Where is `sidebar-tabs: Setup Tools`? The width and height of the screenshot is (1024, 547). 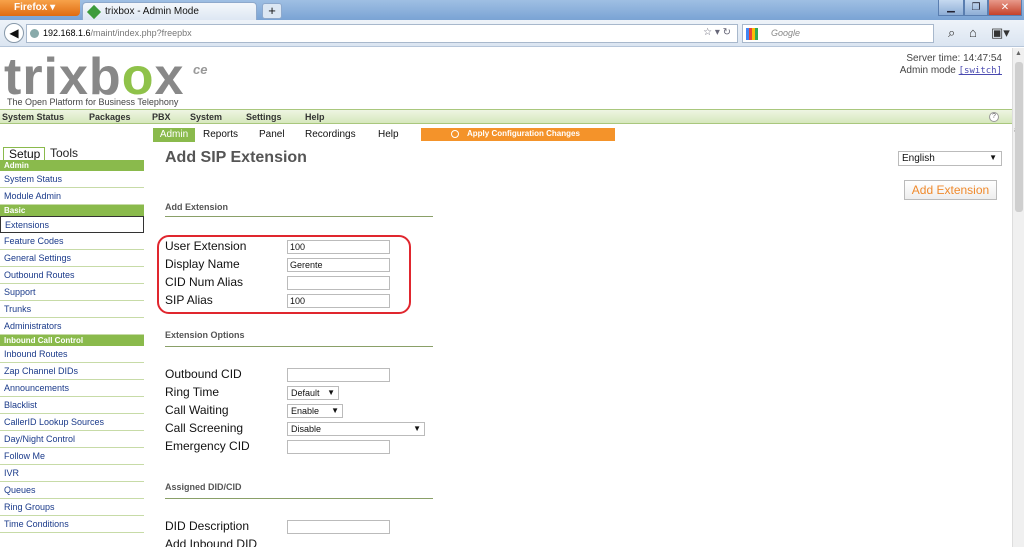 sidebar-tabs: Setup Tools is located at coordinates (72, 153).